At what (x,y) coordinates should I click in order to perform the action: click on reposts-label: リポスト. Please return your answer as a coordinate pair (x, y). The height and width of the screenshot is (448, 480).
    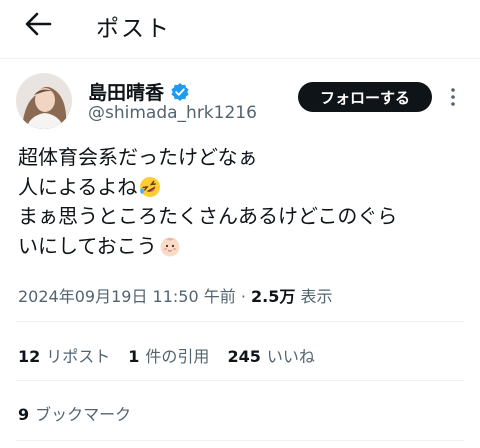
    Looking at the image, I should click on (78, 356).